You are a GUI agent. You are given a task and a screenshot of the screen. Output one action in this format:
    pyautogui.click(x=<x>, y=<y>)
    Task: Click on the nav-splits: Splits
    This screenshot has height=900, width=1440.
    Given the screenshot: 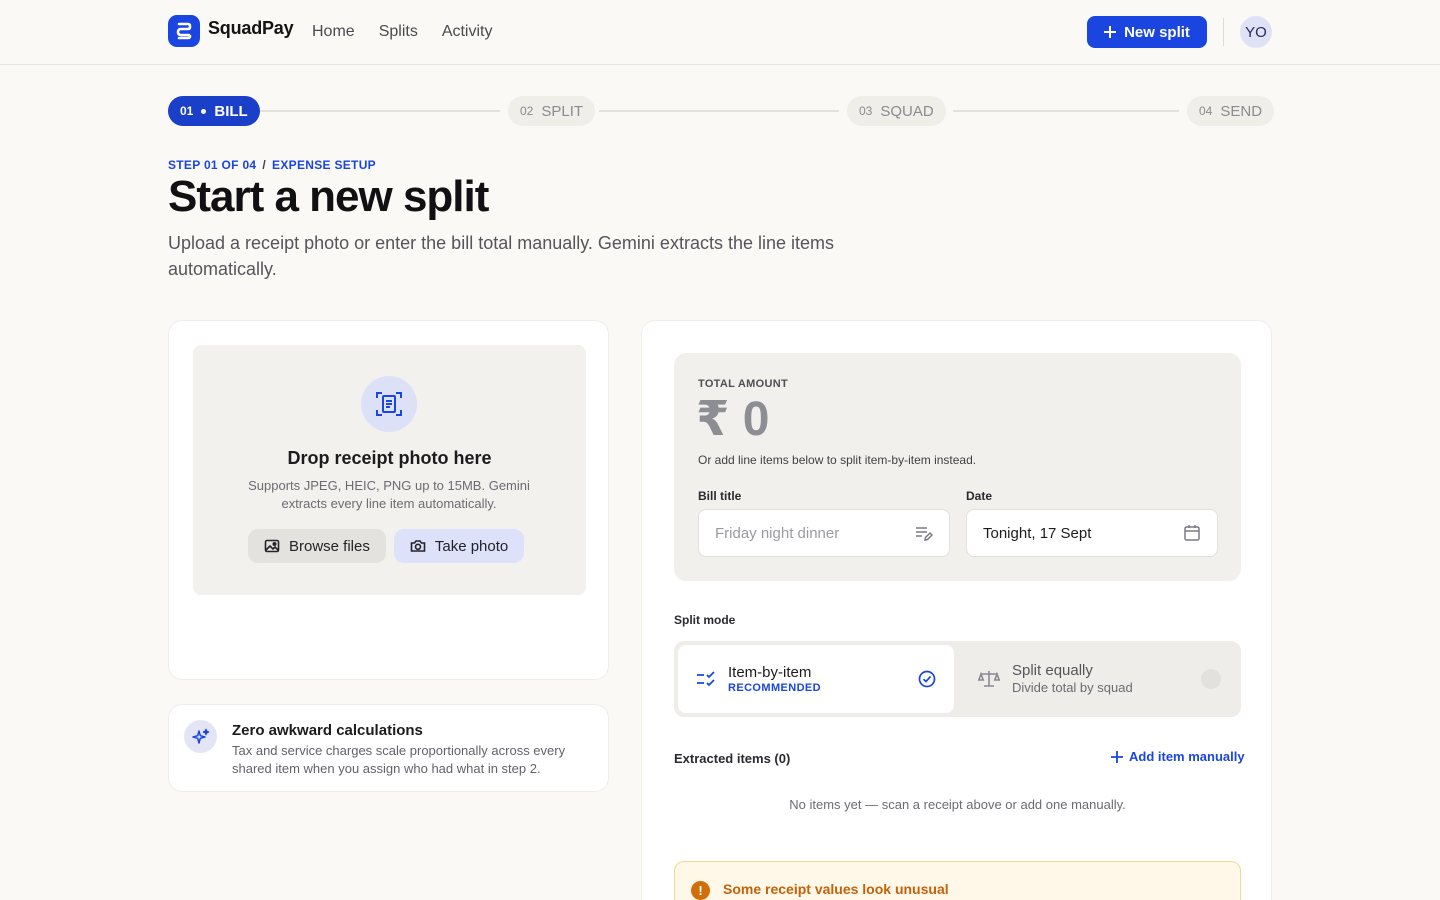 What is the action you would take?
    pyautogui.click(x=398, y=32)
    